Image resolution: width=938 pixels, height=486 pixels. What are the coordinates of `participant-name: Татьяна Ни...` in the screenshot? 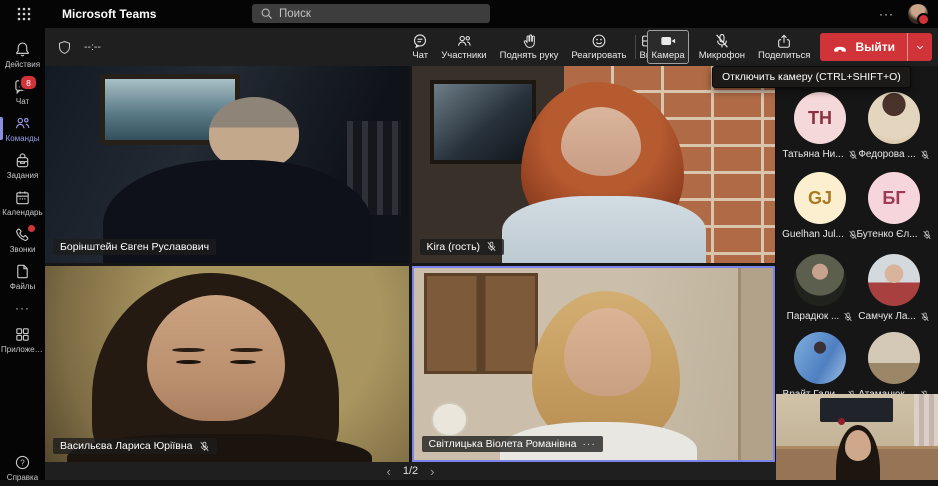 It's located at (813, 154).